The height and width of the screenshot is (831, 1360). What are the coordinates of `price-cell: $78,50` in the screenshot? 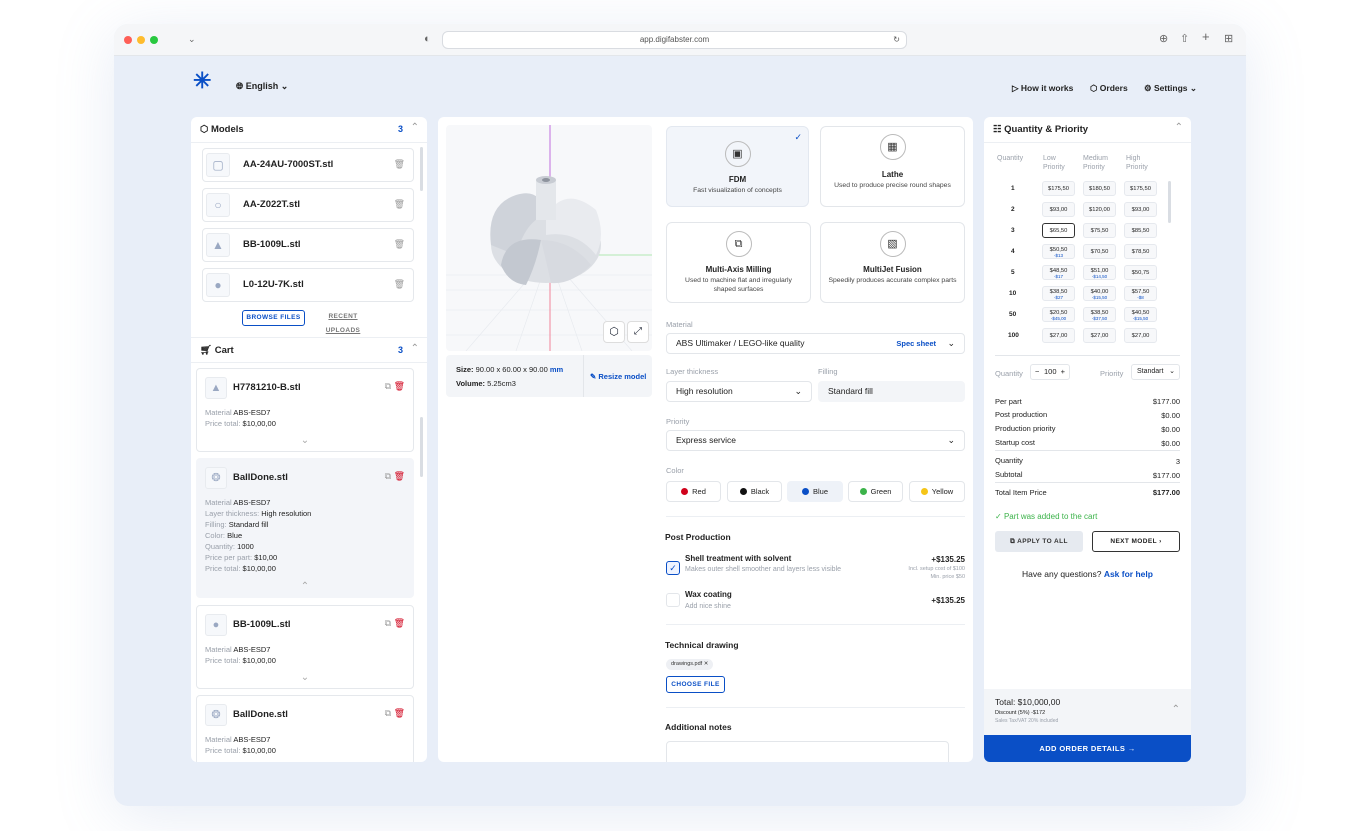 It's located at (1140, 251).